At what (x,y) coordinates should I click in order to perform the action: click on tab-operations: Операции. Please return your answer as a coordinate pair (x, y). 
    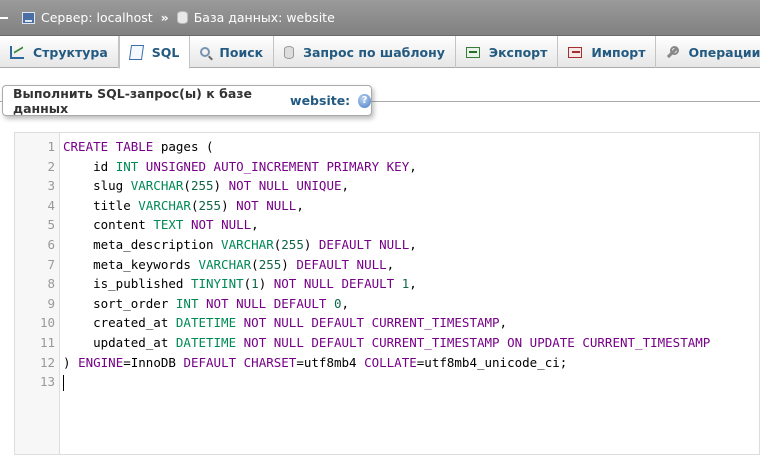
    Looking at the image, I should click on (708, 52).